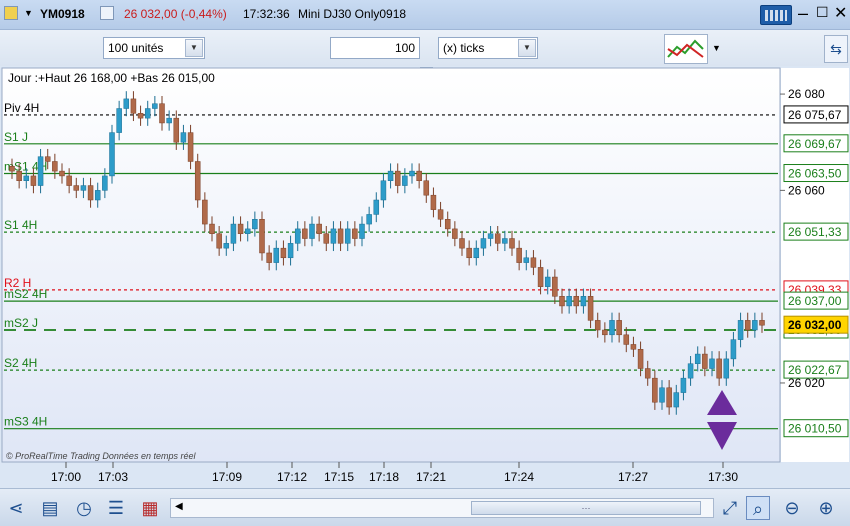 This screenshot has height=526, width=850. I want to click on clock-icon: ◷, so click(84, 508).